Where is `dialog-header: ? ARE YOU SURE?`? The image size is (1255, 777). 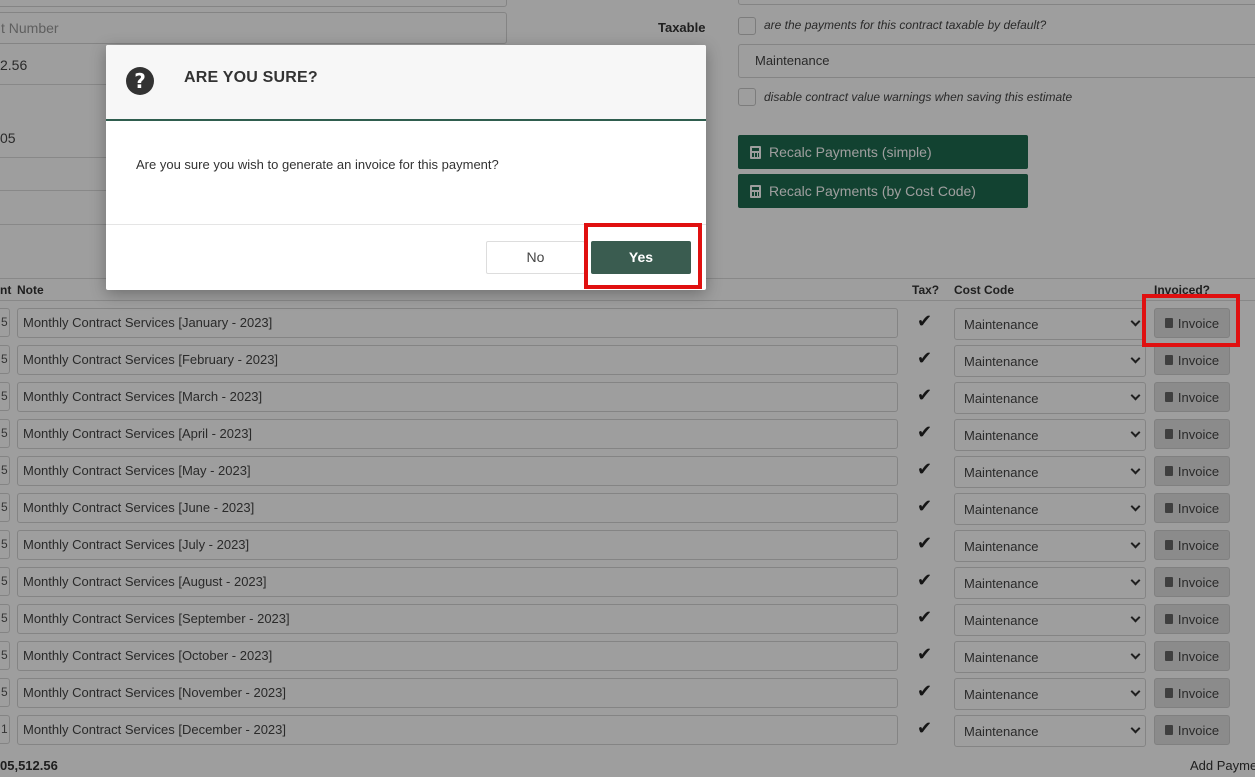
dialog-header: ? ARE YOU SURE? is located at coordinates (406, 83).